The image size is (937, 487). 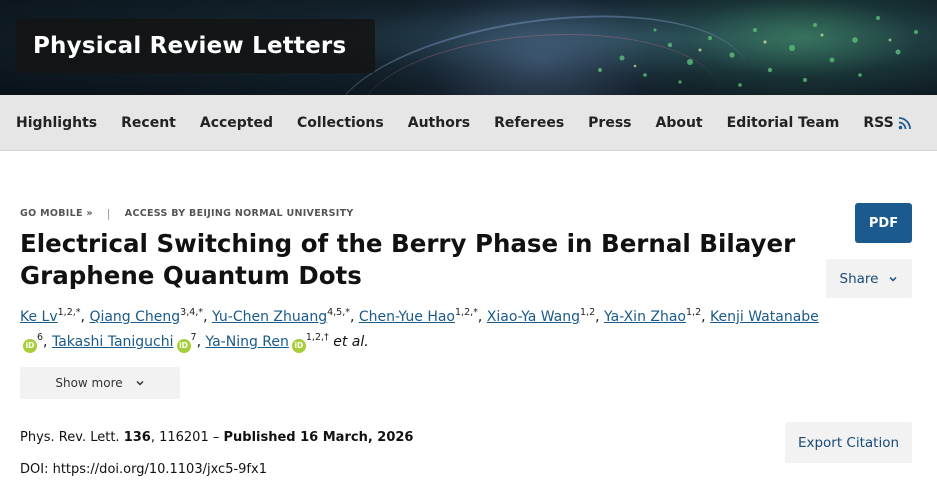 I want to click on nav-item-label: Accepted, so click(x=236, y=123).